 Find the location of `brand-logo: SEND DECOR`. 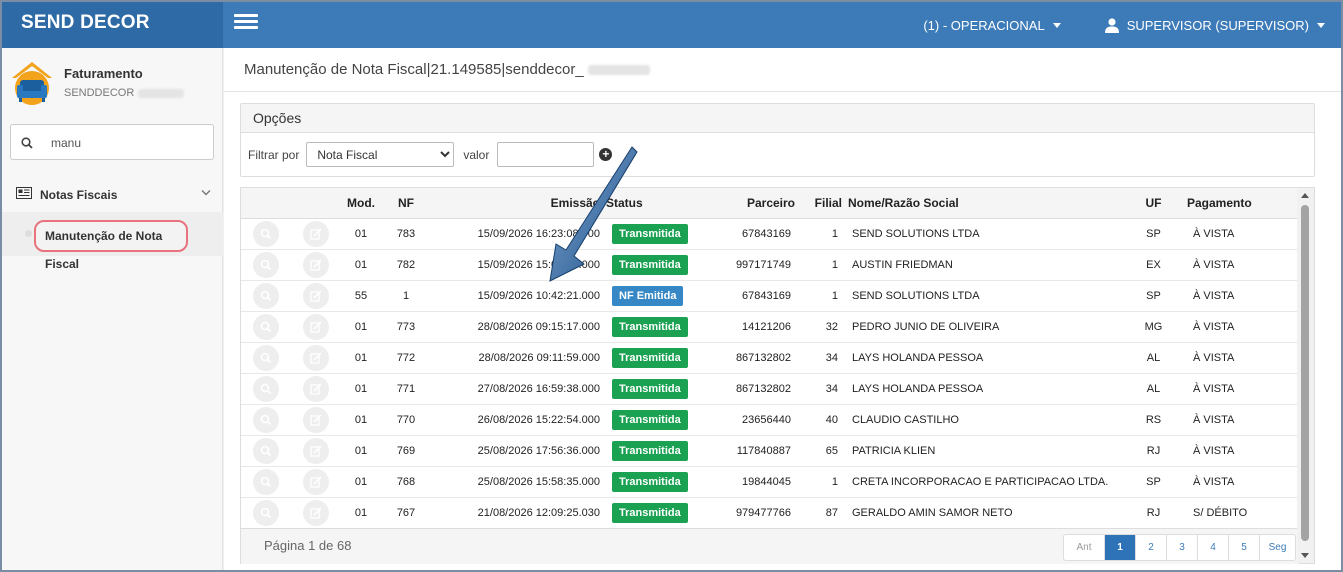

brand-logo: SEND DECOR is located at coordinates (112, 25).